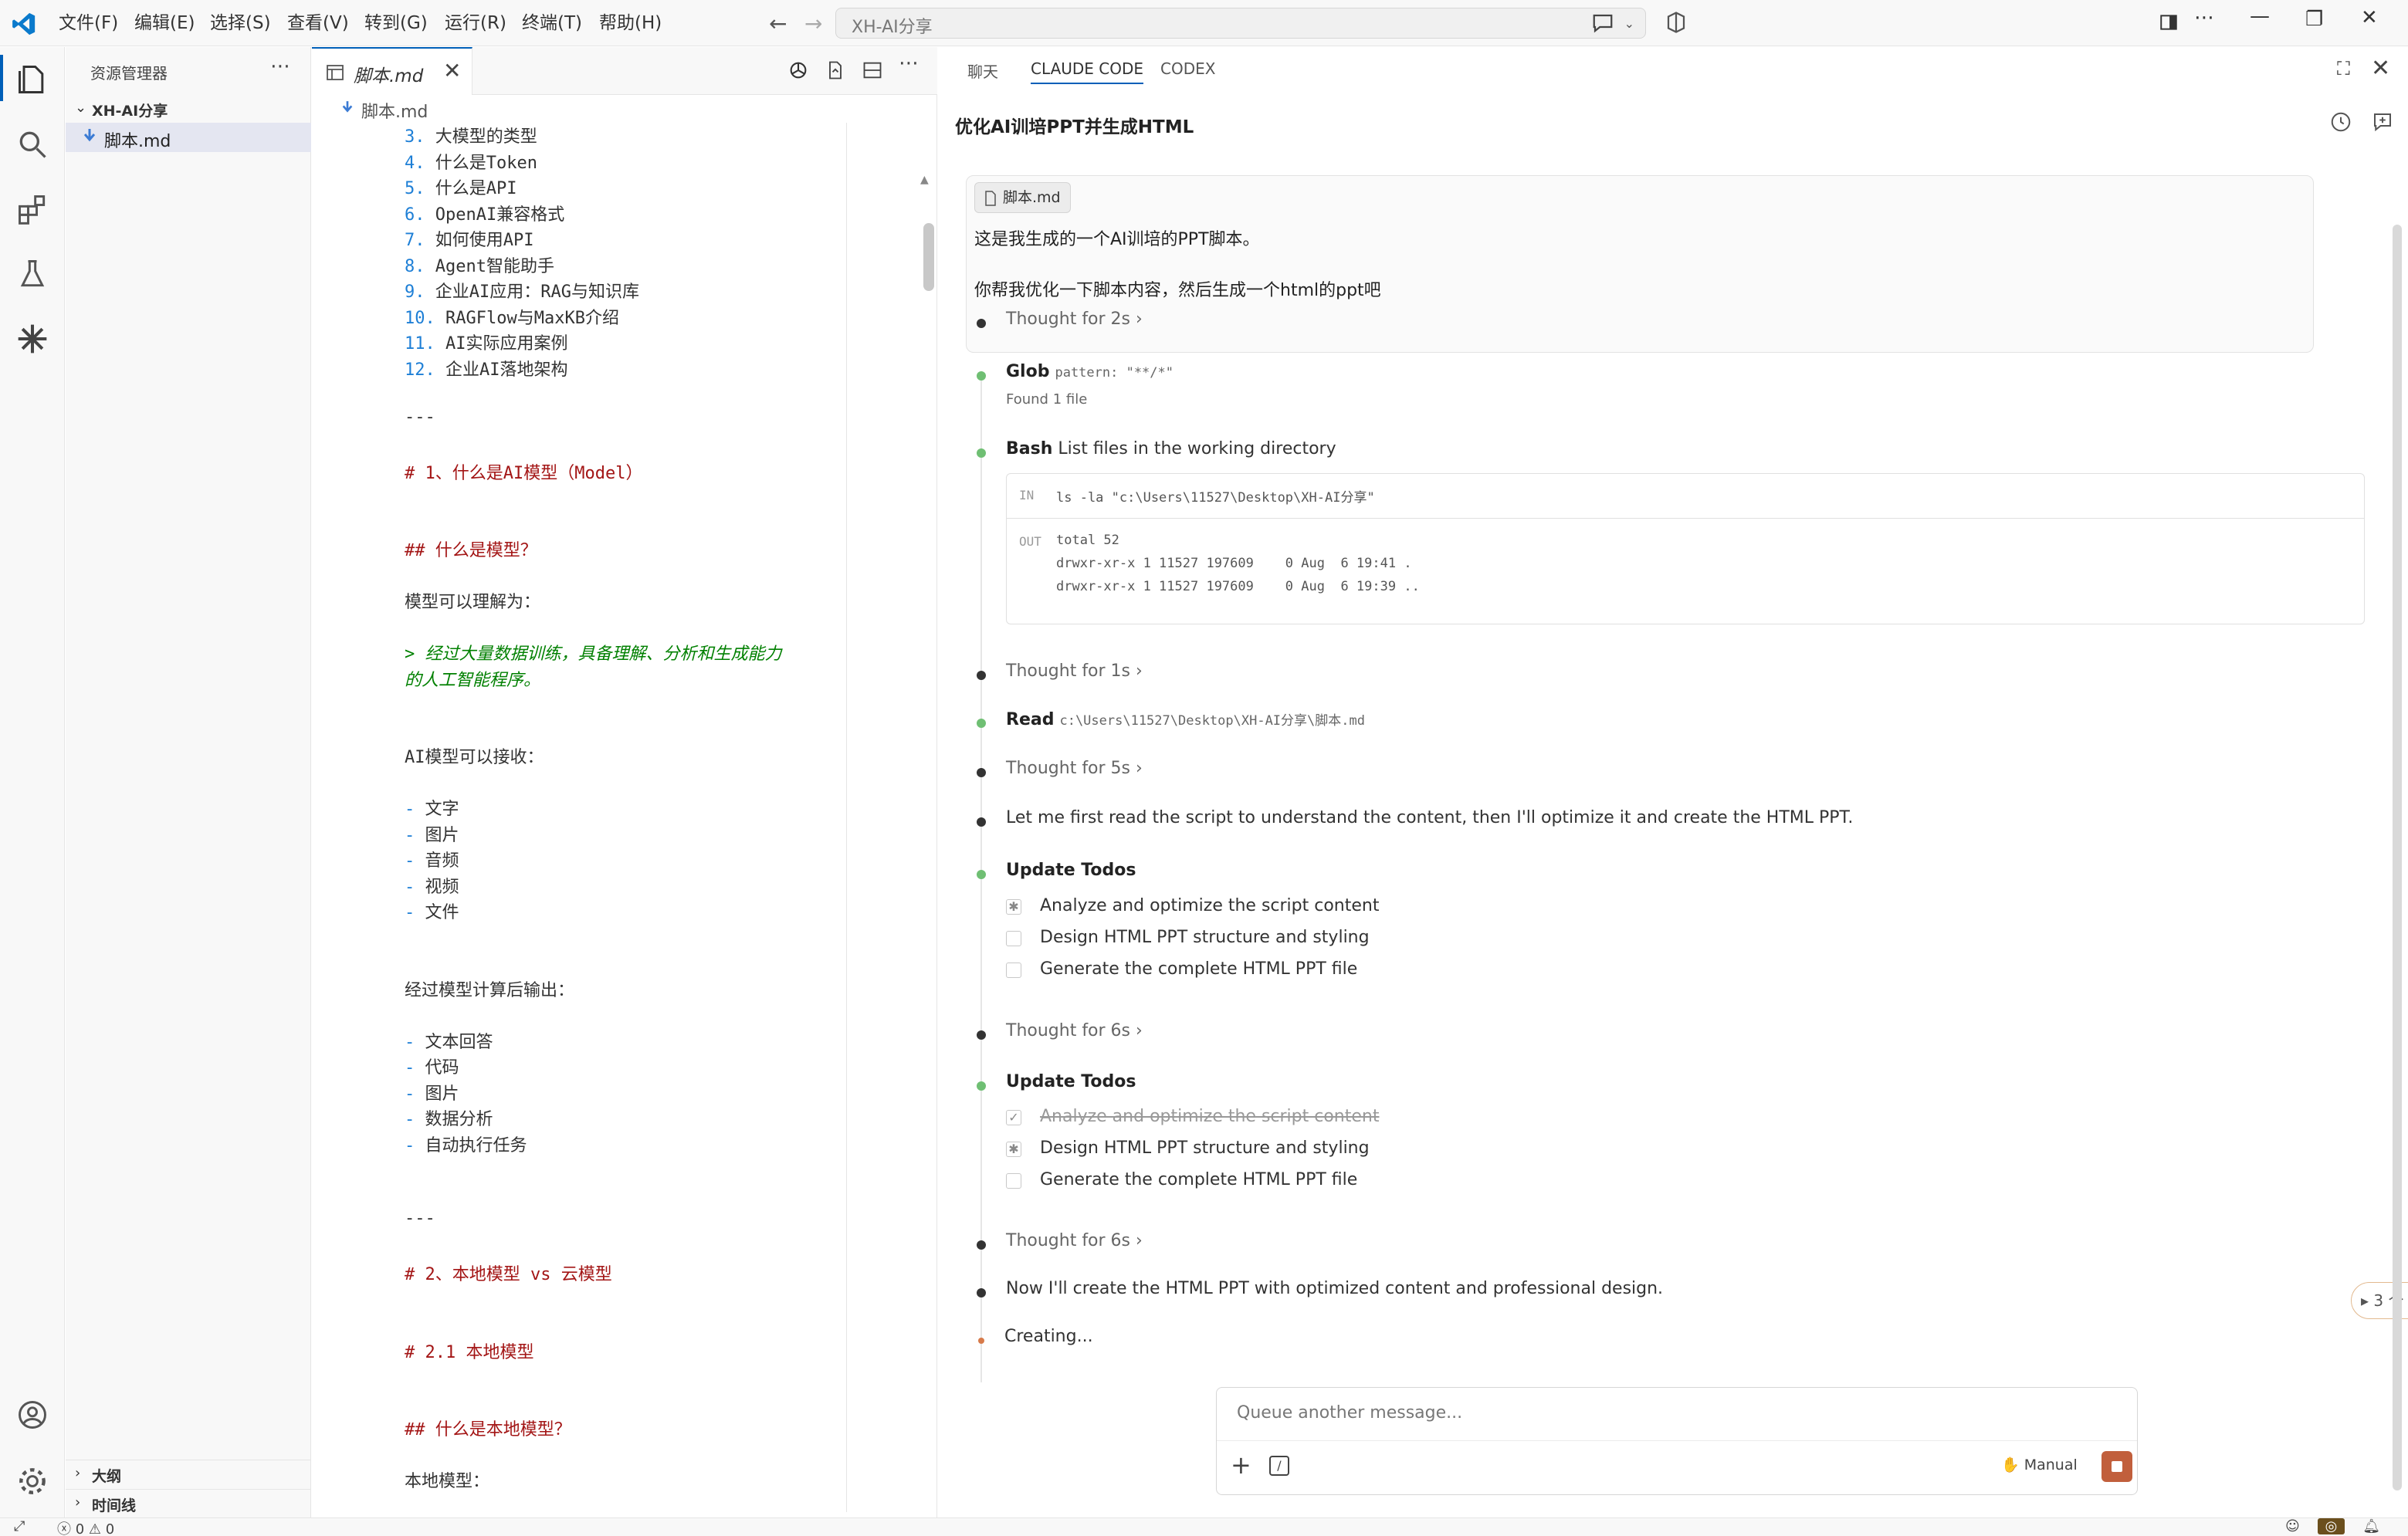 The height and width of the screenshot is (1536, 2408). I want to click on file-row: 脚本.md, so click(188, 137).